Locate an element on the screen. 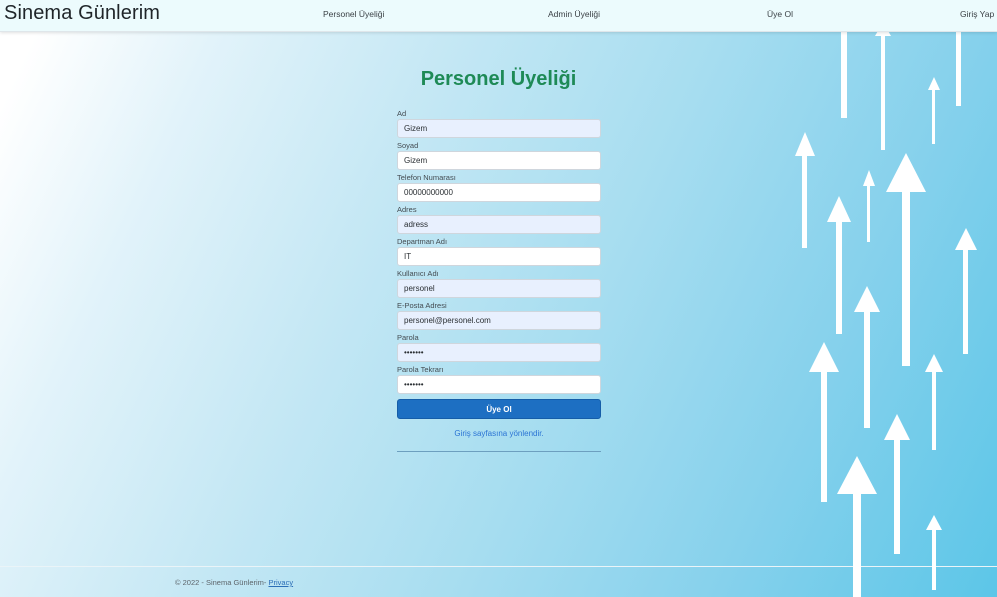 The height and width of the screenshot is (597, 997). nav-uye-ol: Üye Ol is located at coordinates (780, 14).